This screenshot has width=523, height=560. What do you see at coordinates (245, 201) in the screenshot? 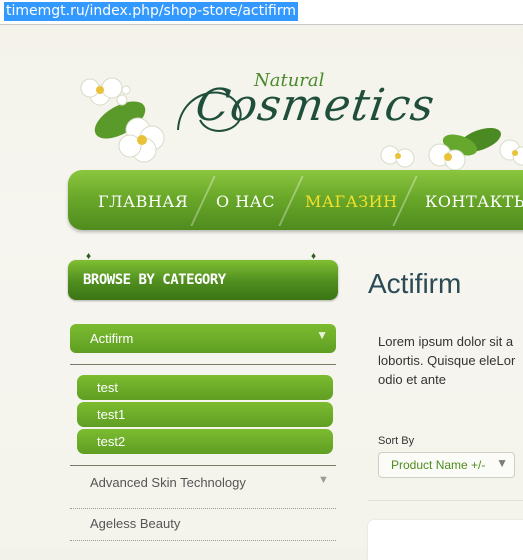
I see `nav-item-about: О НАС` at bounding box center [245, 201].